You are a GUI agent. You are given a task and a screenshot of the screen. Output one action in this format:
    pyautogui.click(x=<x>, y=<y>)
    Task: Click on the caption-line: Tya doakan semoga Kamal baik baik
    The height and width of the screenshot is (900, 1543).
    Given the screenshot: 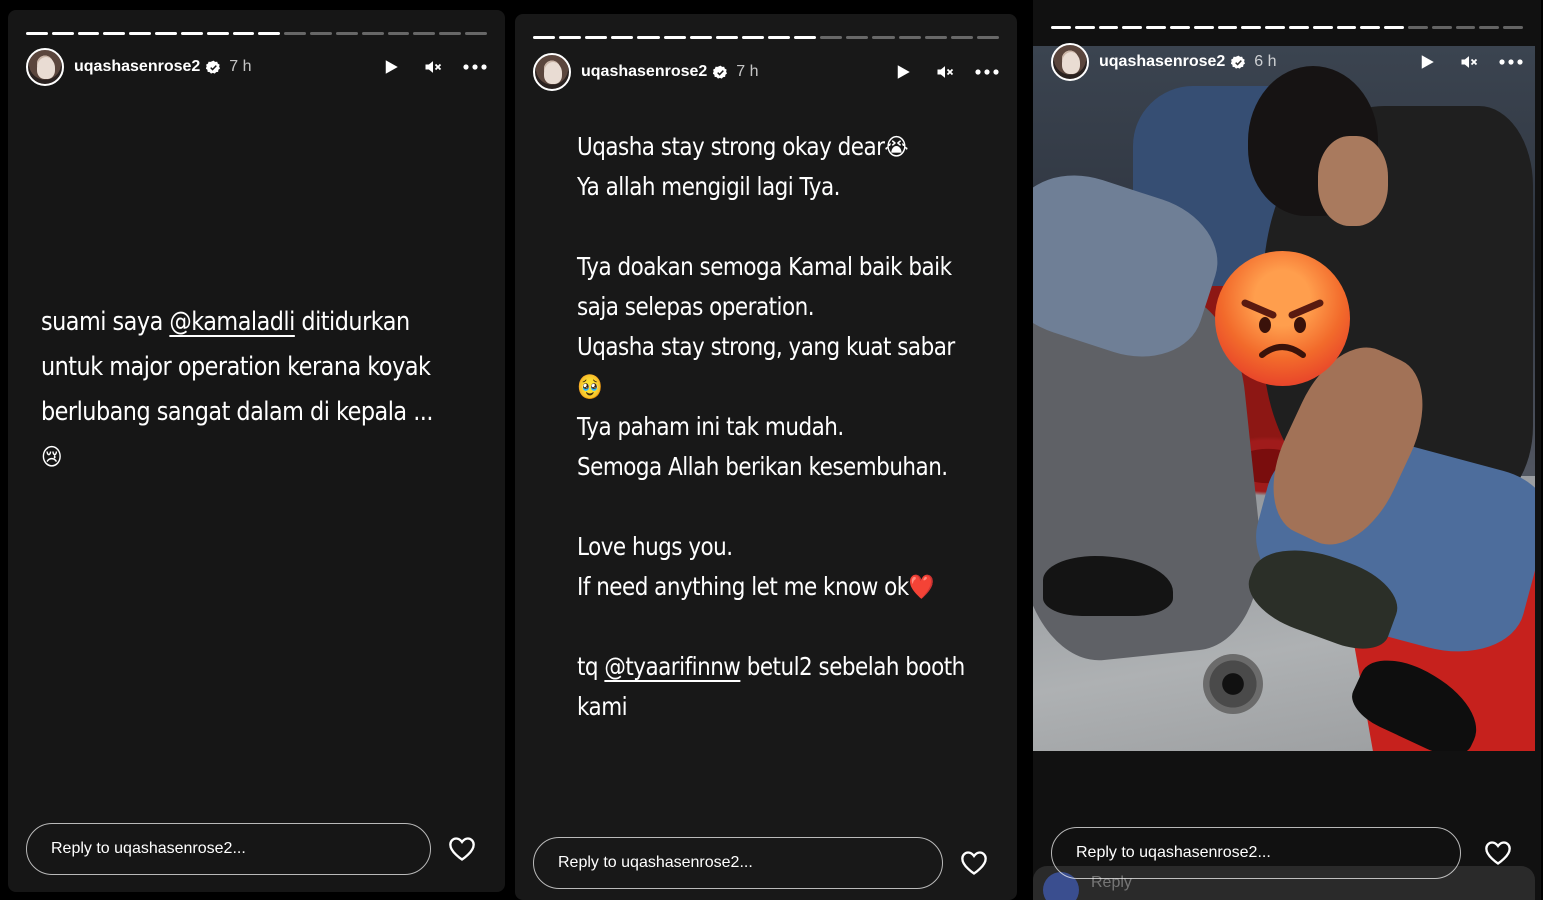 What is the action you would take?
    pyautogui.click(x=775, y=267)
    